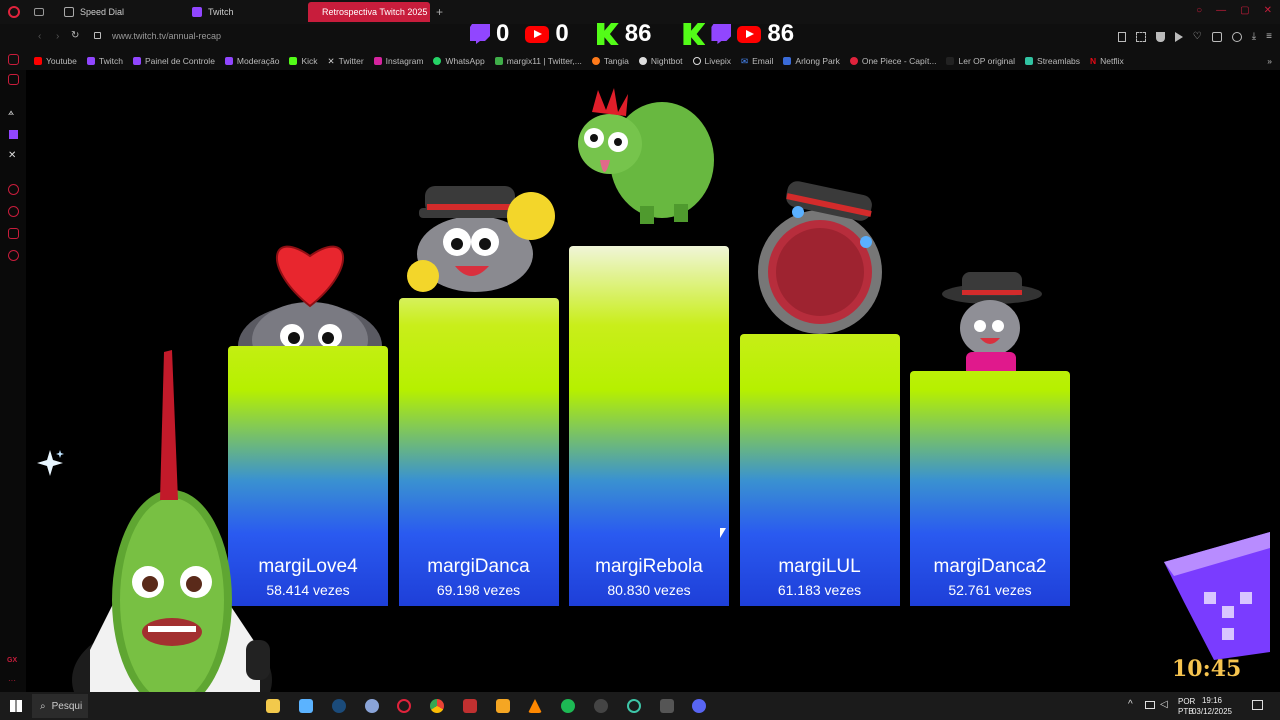 This screenshot has height=720, width=1280. I want to click on stream-counters: 0 0 86 86, so click(632, 34).